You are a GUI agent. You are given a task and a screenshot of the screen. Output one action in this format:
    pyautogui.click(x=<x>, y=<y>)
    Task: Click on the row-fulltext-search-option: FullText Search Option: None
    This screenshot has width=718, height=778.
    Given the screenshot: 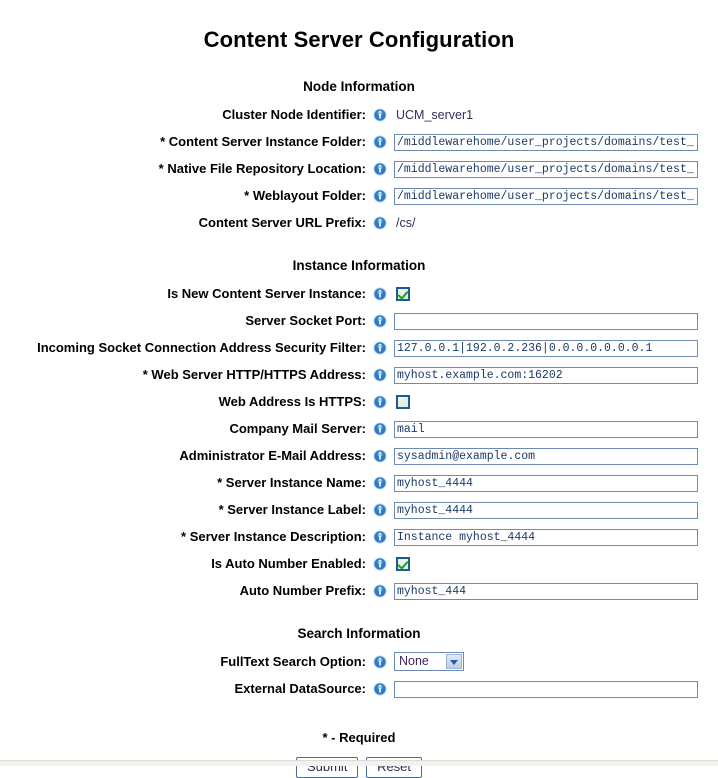 What is the action you would take?
    pyautogui.click(x=359, y=661)
    